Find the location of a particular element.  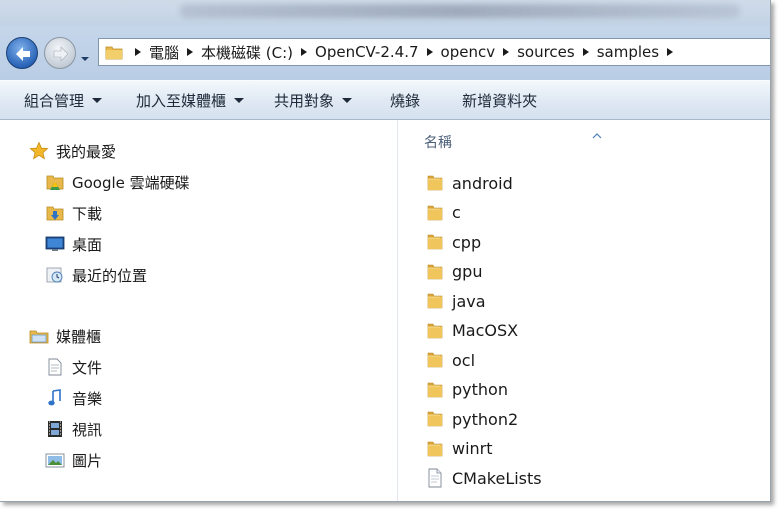

library-icon is located at coordinates (39, 336).